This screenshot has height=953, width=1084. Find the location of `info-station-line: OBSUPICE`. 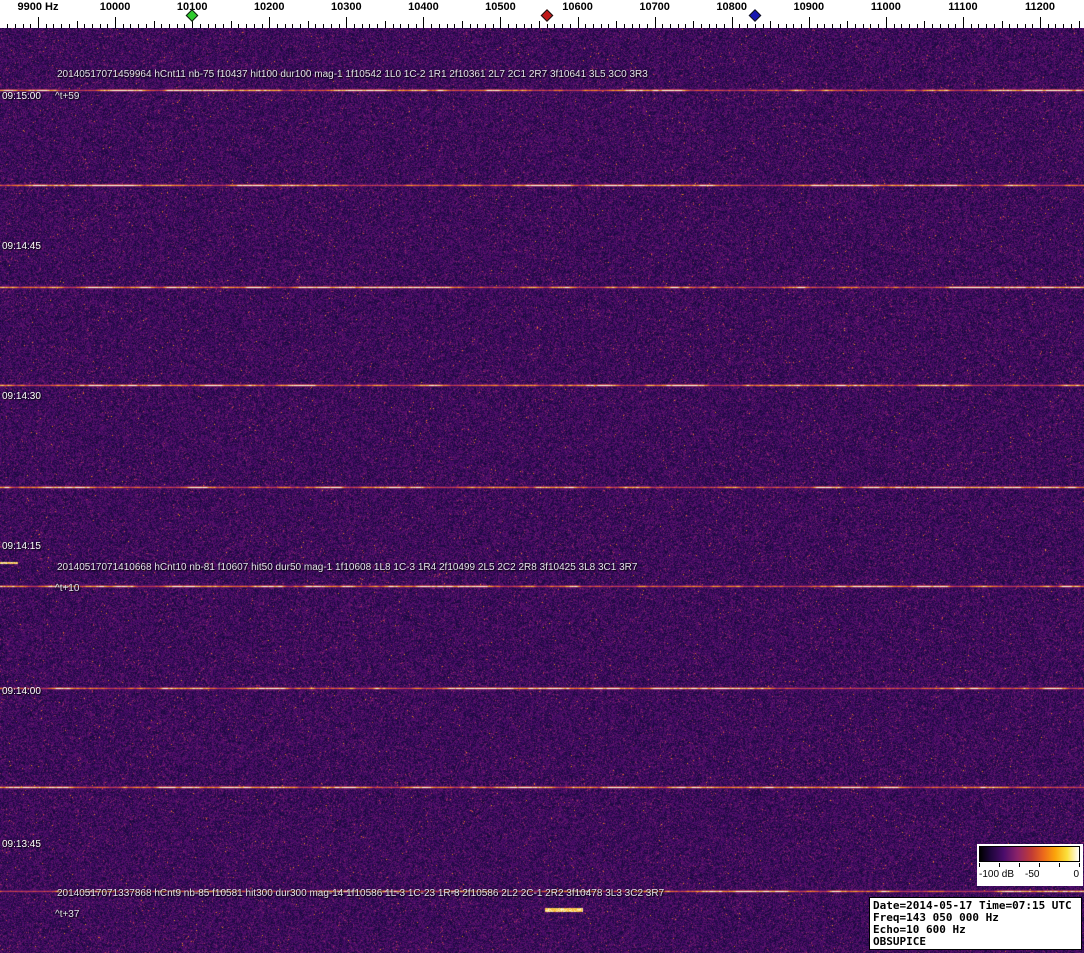

info-station-line: OBSUPICE is located at coordinates (899, 941).